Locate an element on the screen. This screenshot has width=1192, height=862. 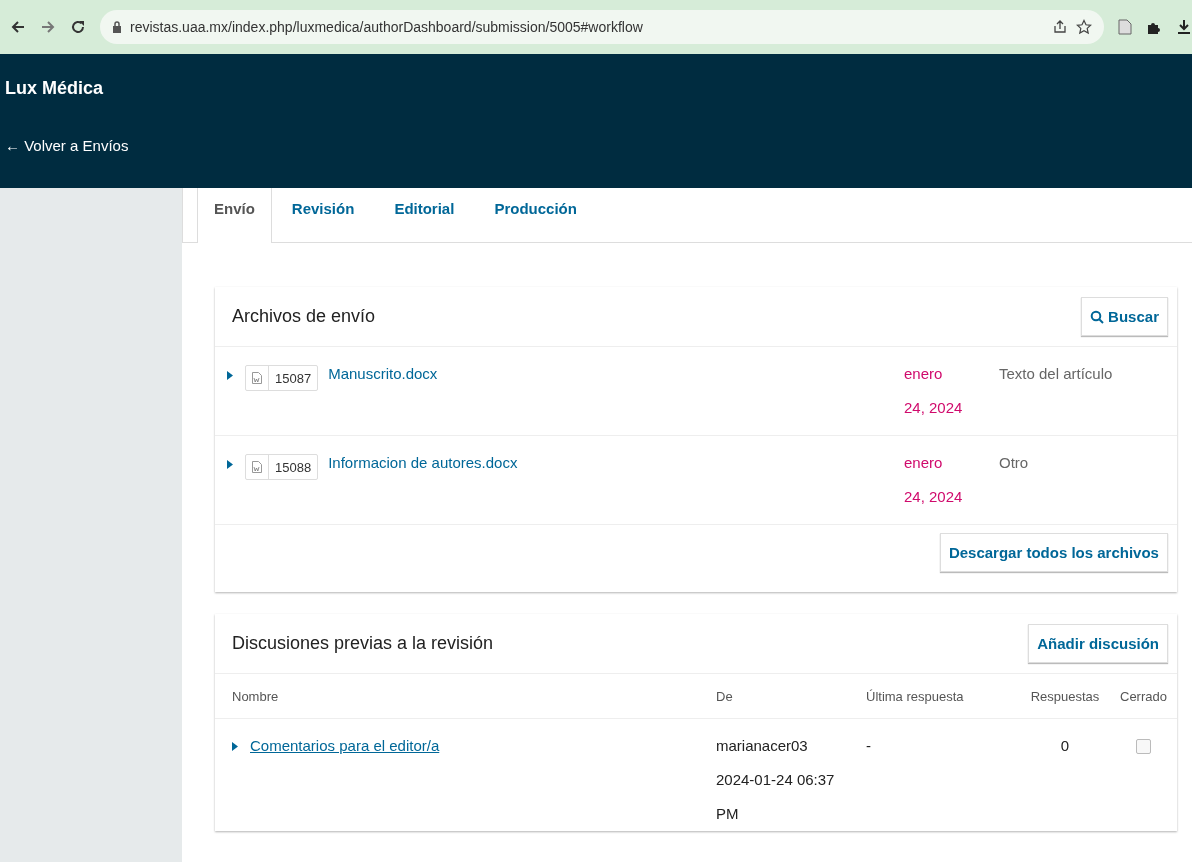
lock-icon is located at coordinates (117, 27).